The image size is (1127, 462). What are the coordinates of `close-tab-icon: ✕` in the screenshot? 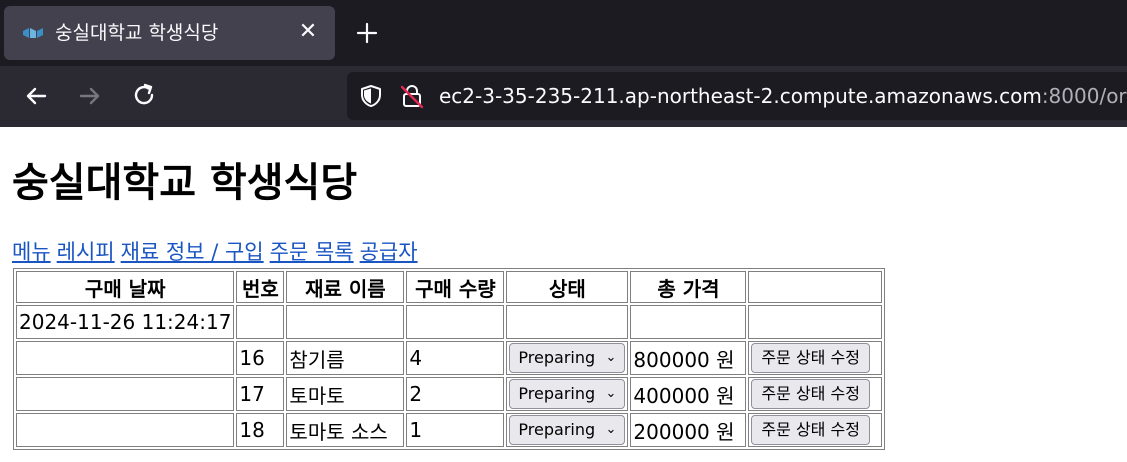 It's located at (308, 32).